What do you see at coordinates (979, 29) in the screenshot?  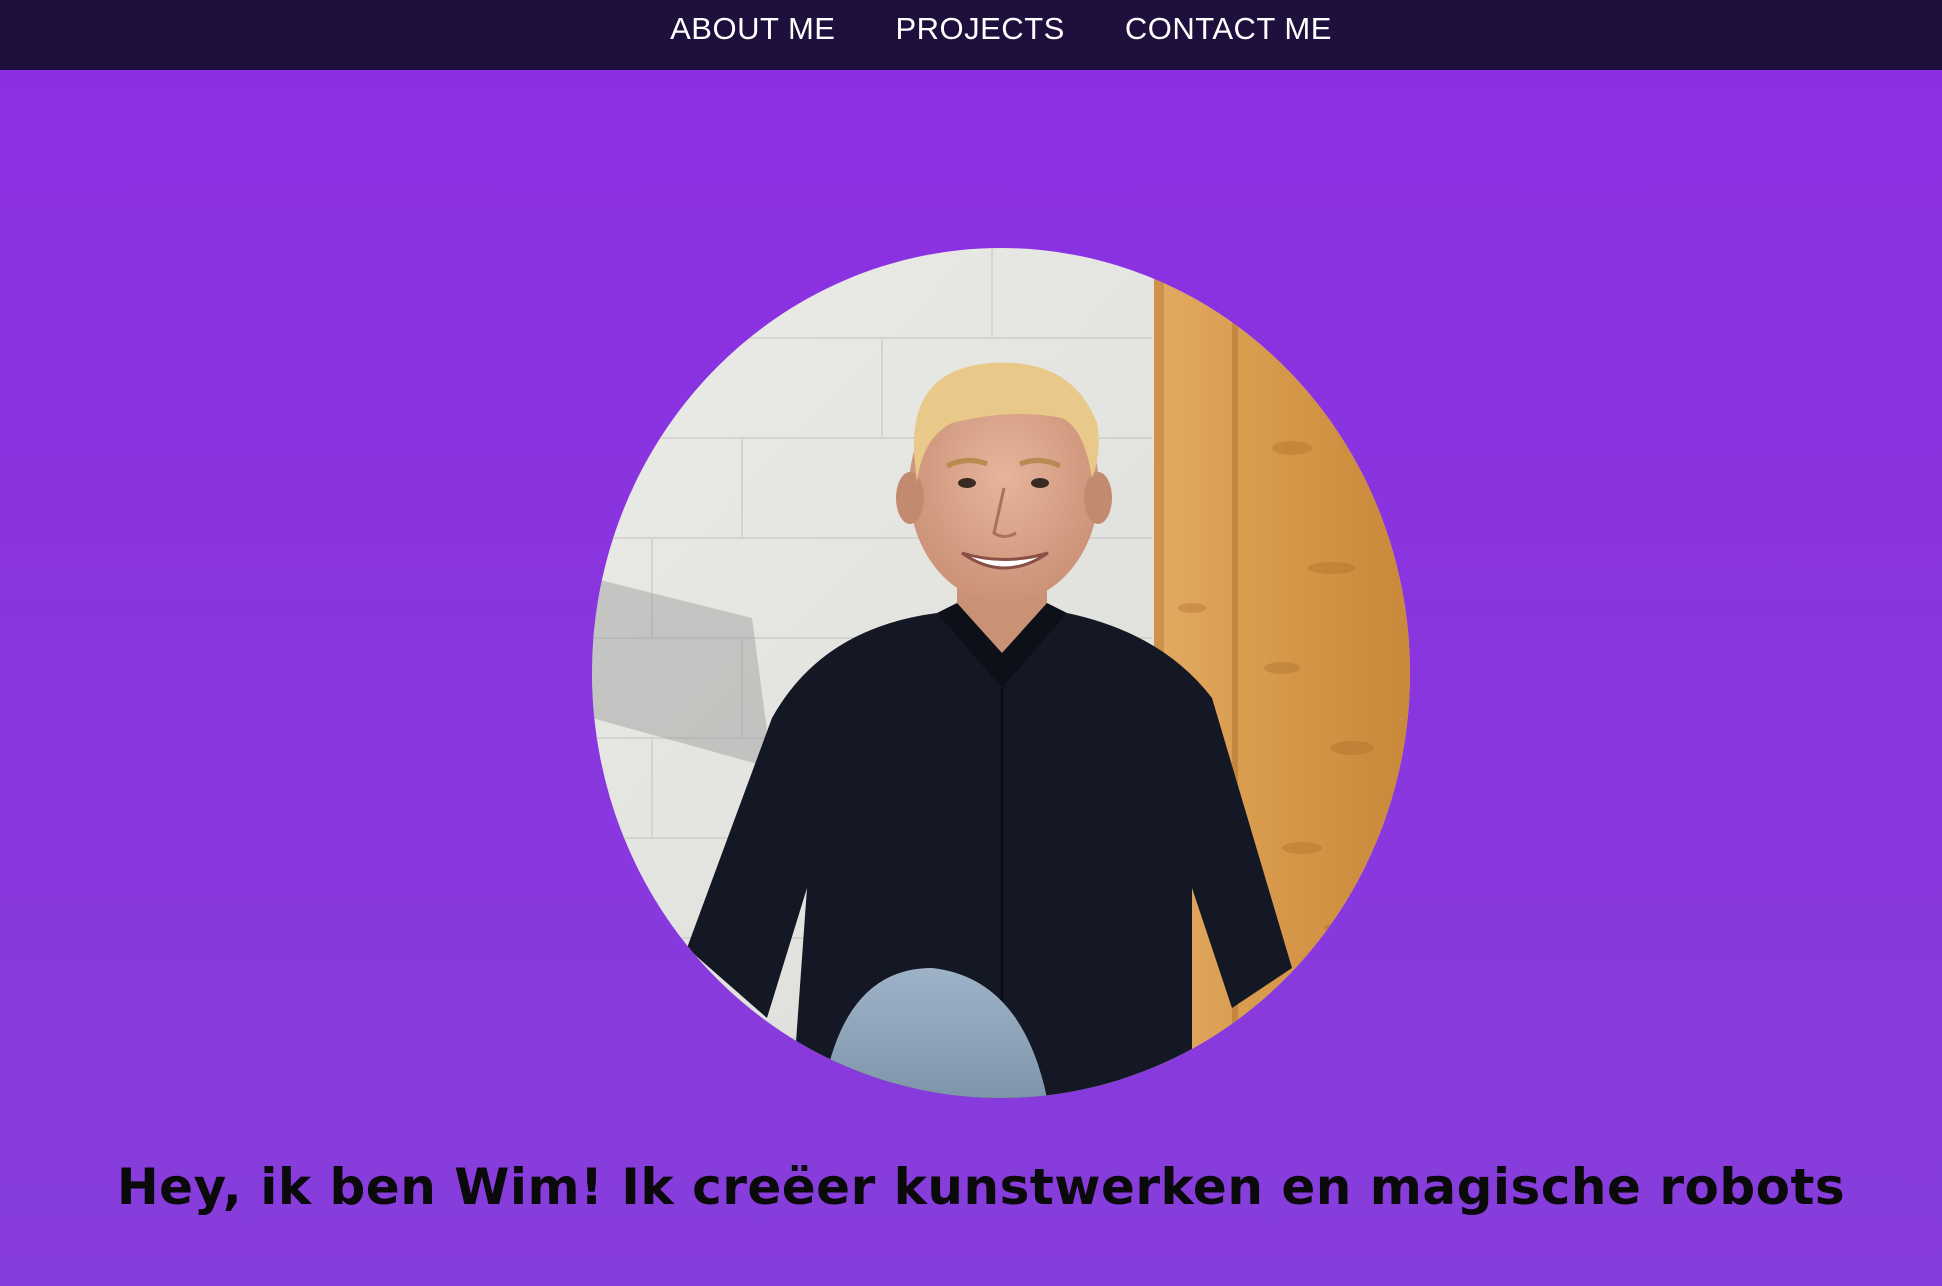 I see `nav-link-projects: PROJECTS` at bounding box center [979, 29].